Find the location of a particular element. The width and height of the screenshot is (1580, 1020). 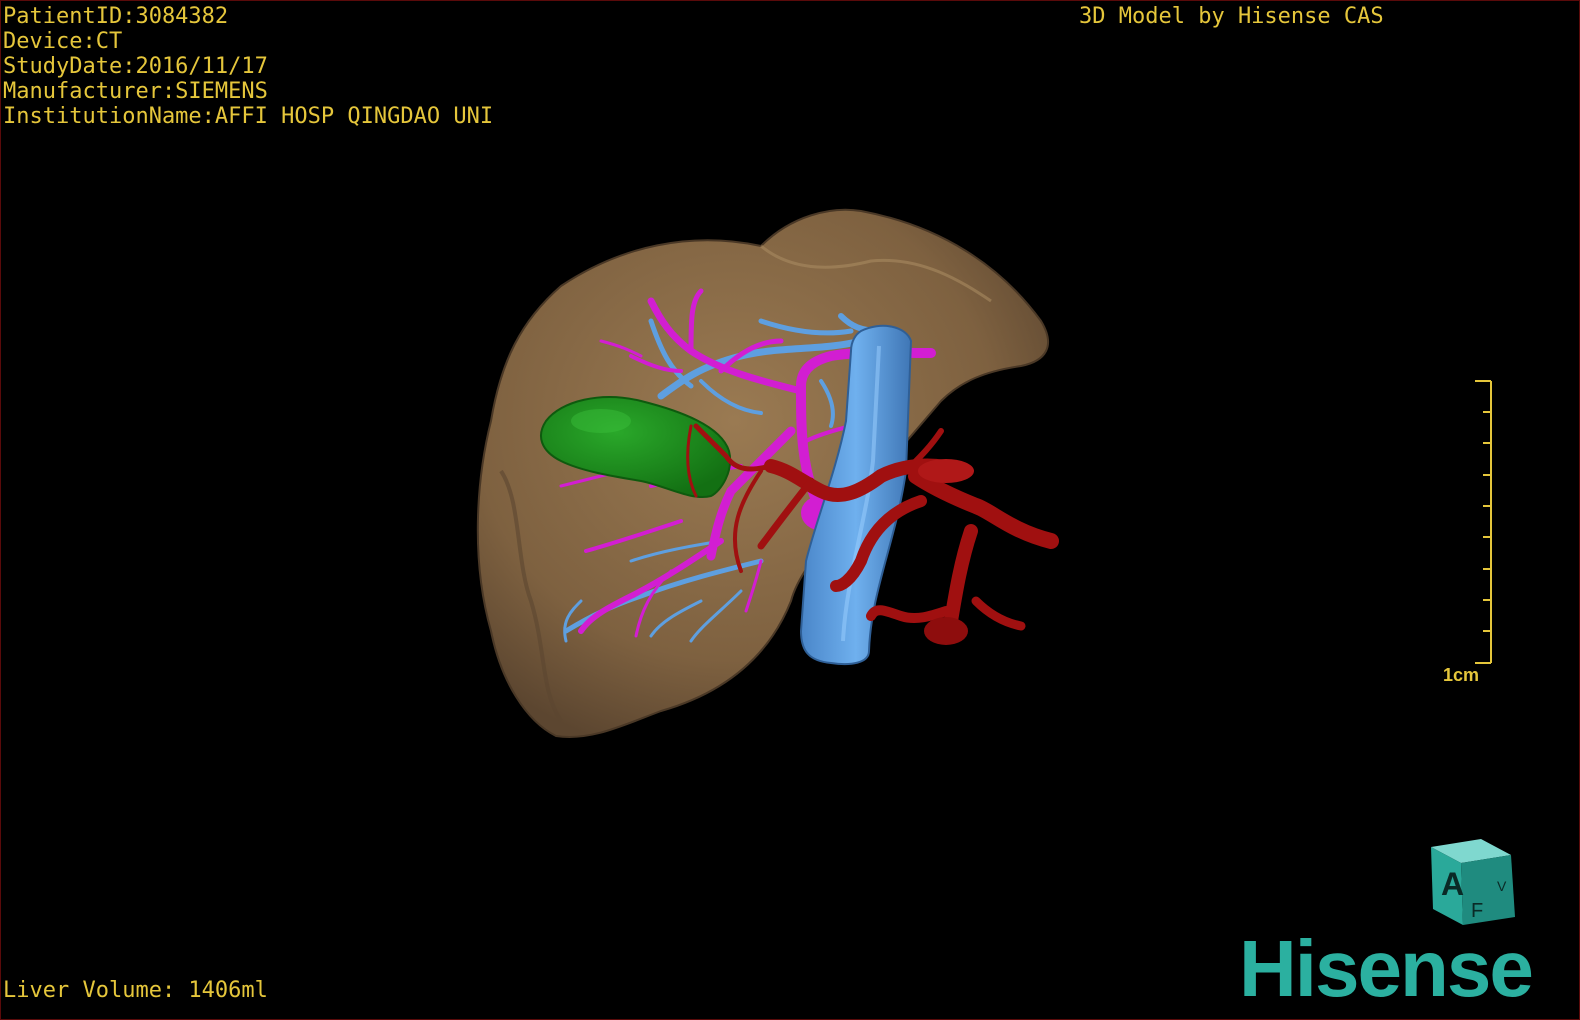

orientation-cube: A F V is located at coordinates (1474, 883).